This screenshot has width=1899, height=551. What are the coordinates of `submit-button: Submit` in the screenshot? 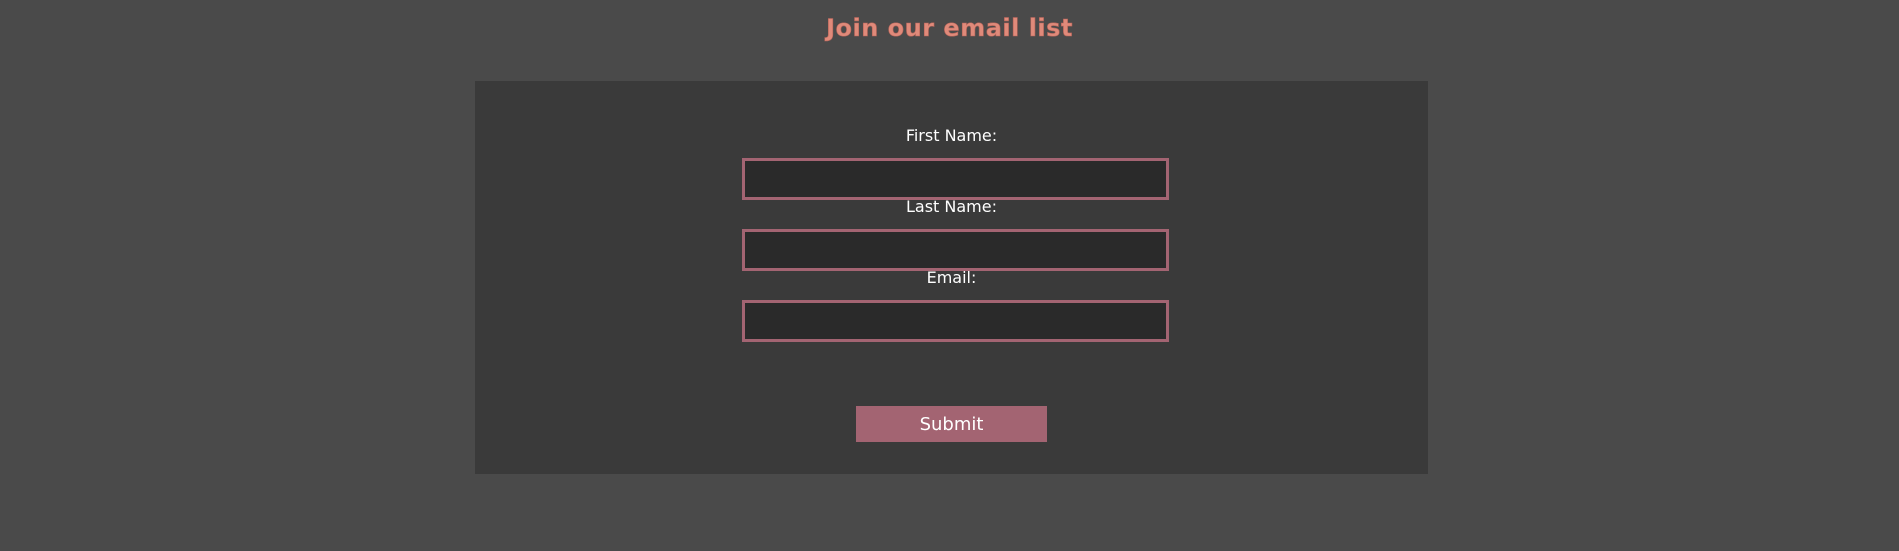 It's located at (951, 424).